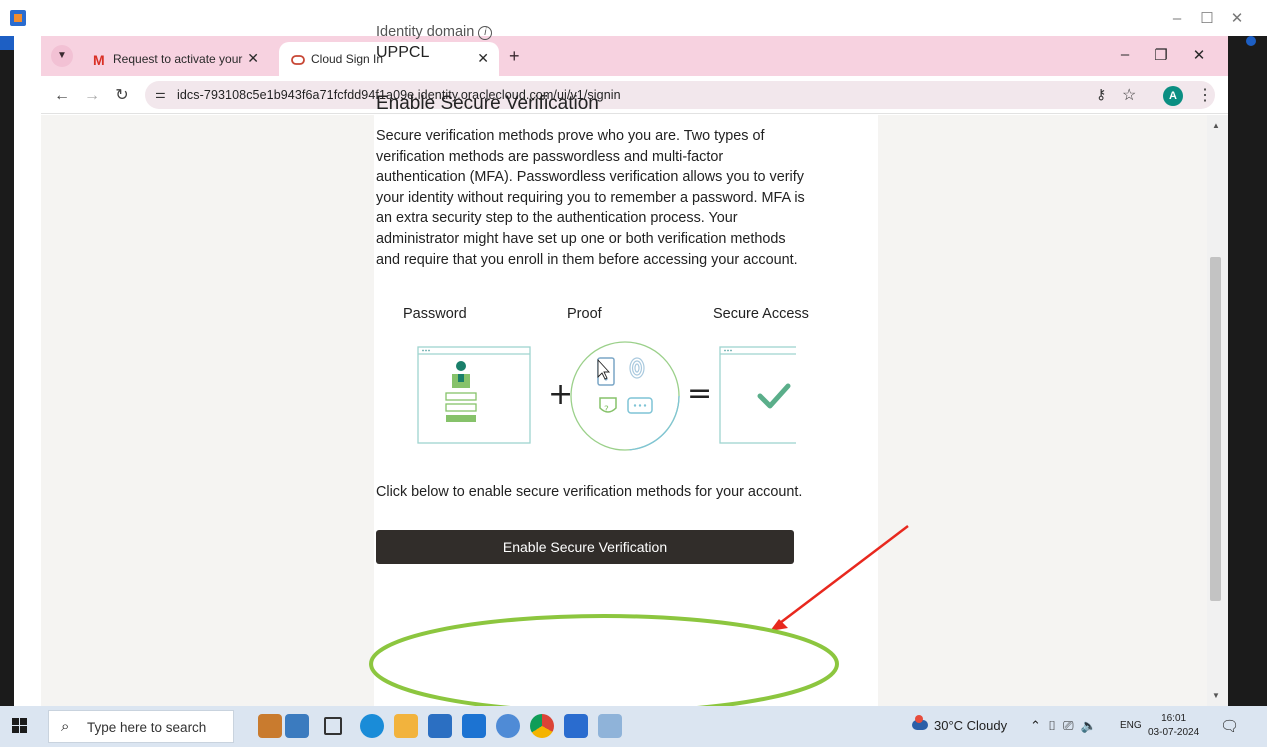 This screenshot has height=747, width=1267. Describe the element at coordinates (1207, 19) in the screenshot. I see `host-maximize-button: ☐` at that location.